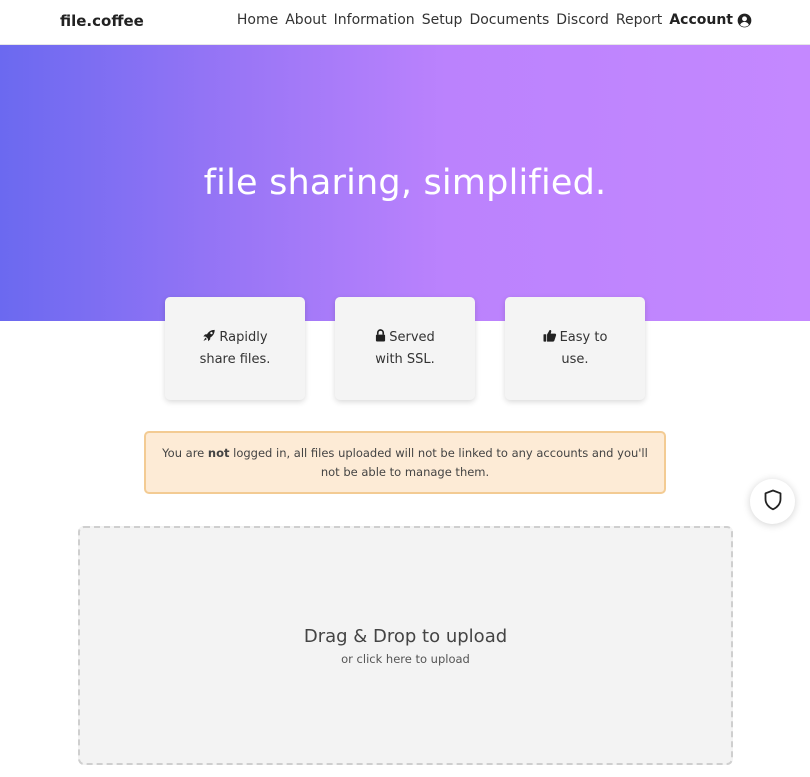 The image size is (810, 777). Describe the element at coordinates (575, 348) in the screenshot. I see `feature-card-easy: Easy to use.` at that location.